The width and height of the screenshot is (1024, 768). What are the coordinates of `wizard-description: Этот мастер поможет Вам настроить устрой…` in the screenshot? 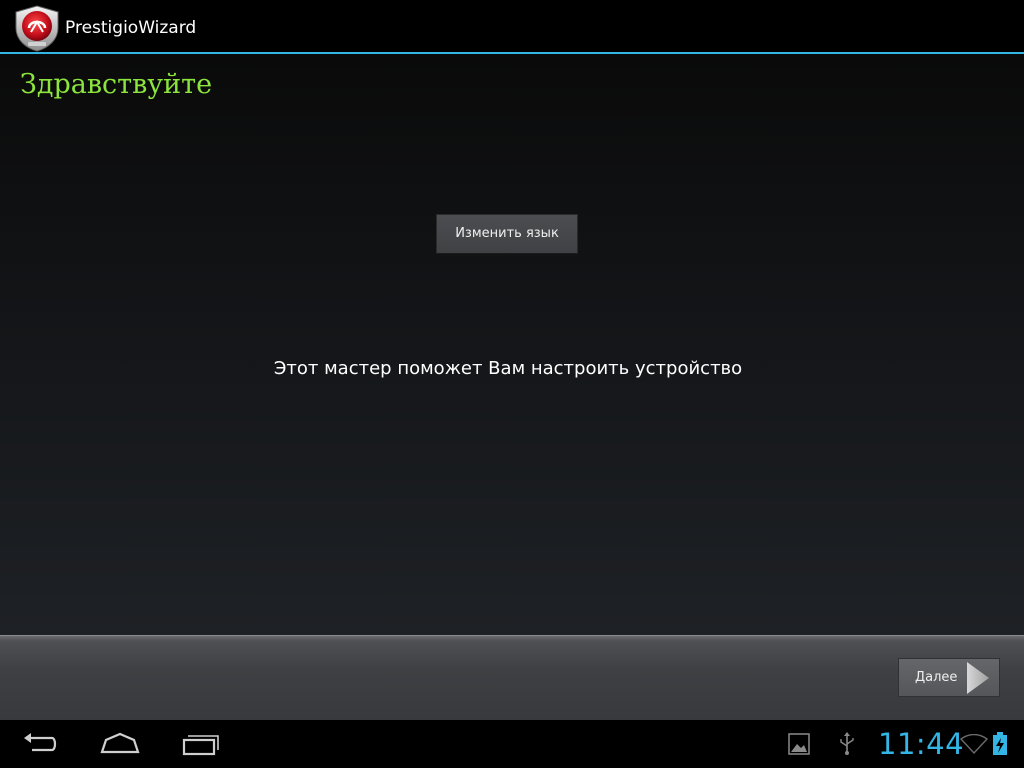 It's located at (508, 368).